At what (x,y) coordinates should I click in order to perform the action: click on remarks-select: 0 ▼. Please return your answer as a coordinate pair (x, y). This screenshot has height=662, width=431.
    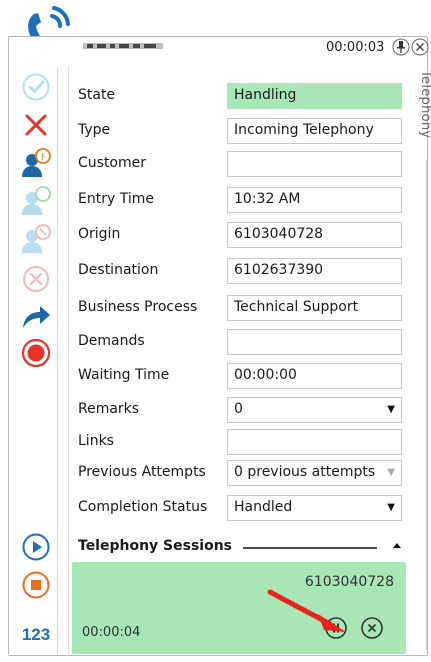
    Looking at the image, I should click on (314, 410).